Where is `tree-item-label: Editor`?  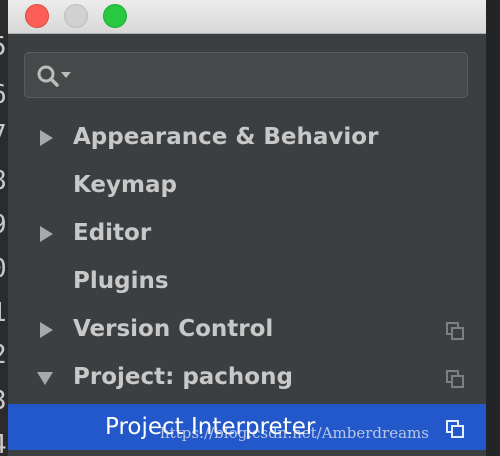 tree-item-label: Editor is located at coordinates (112, 233).